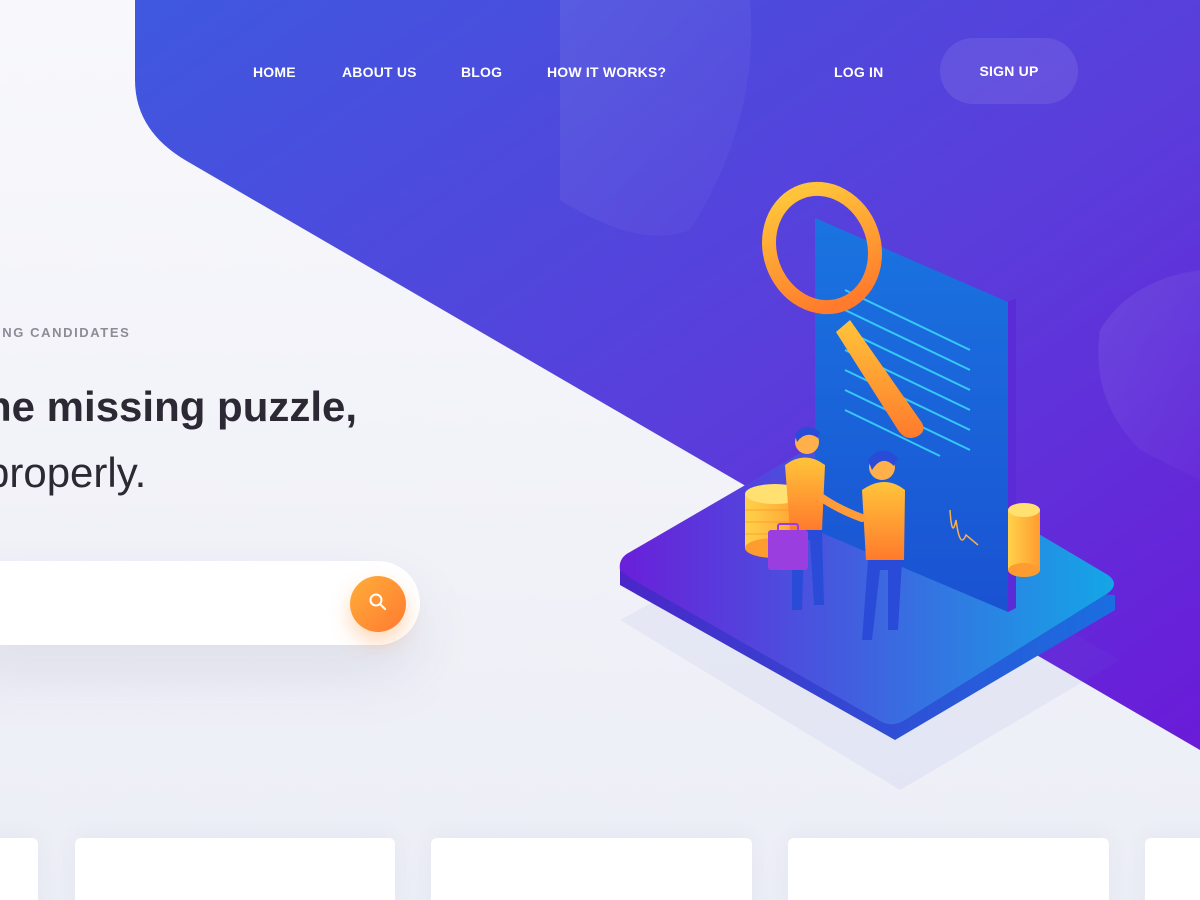 Image resolution: width=1200 pixels, height=900 pixels. I want to click on search-bar, so click(210, 603).